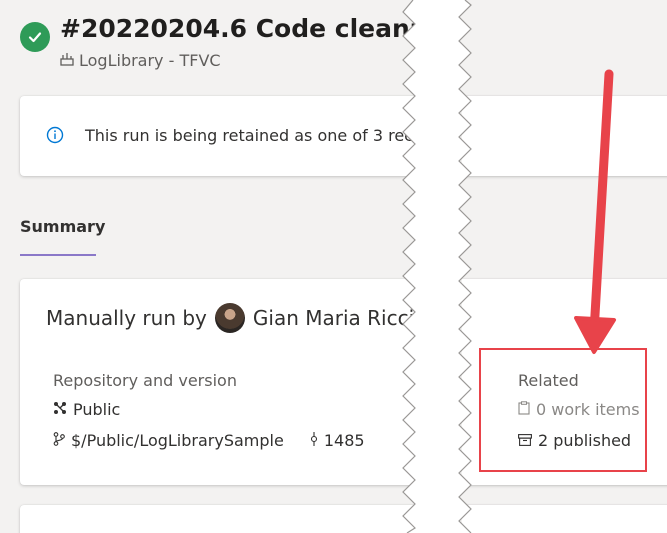 The height and width of the screenshot is (533, 667). What do you see at coordinates (563, 410) in the screenshot?
I see `annotation-highlight-box` at bounding box center [563, 410].